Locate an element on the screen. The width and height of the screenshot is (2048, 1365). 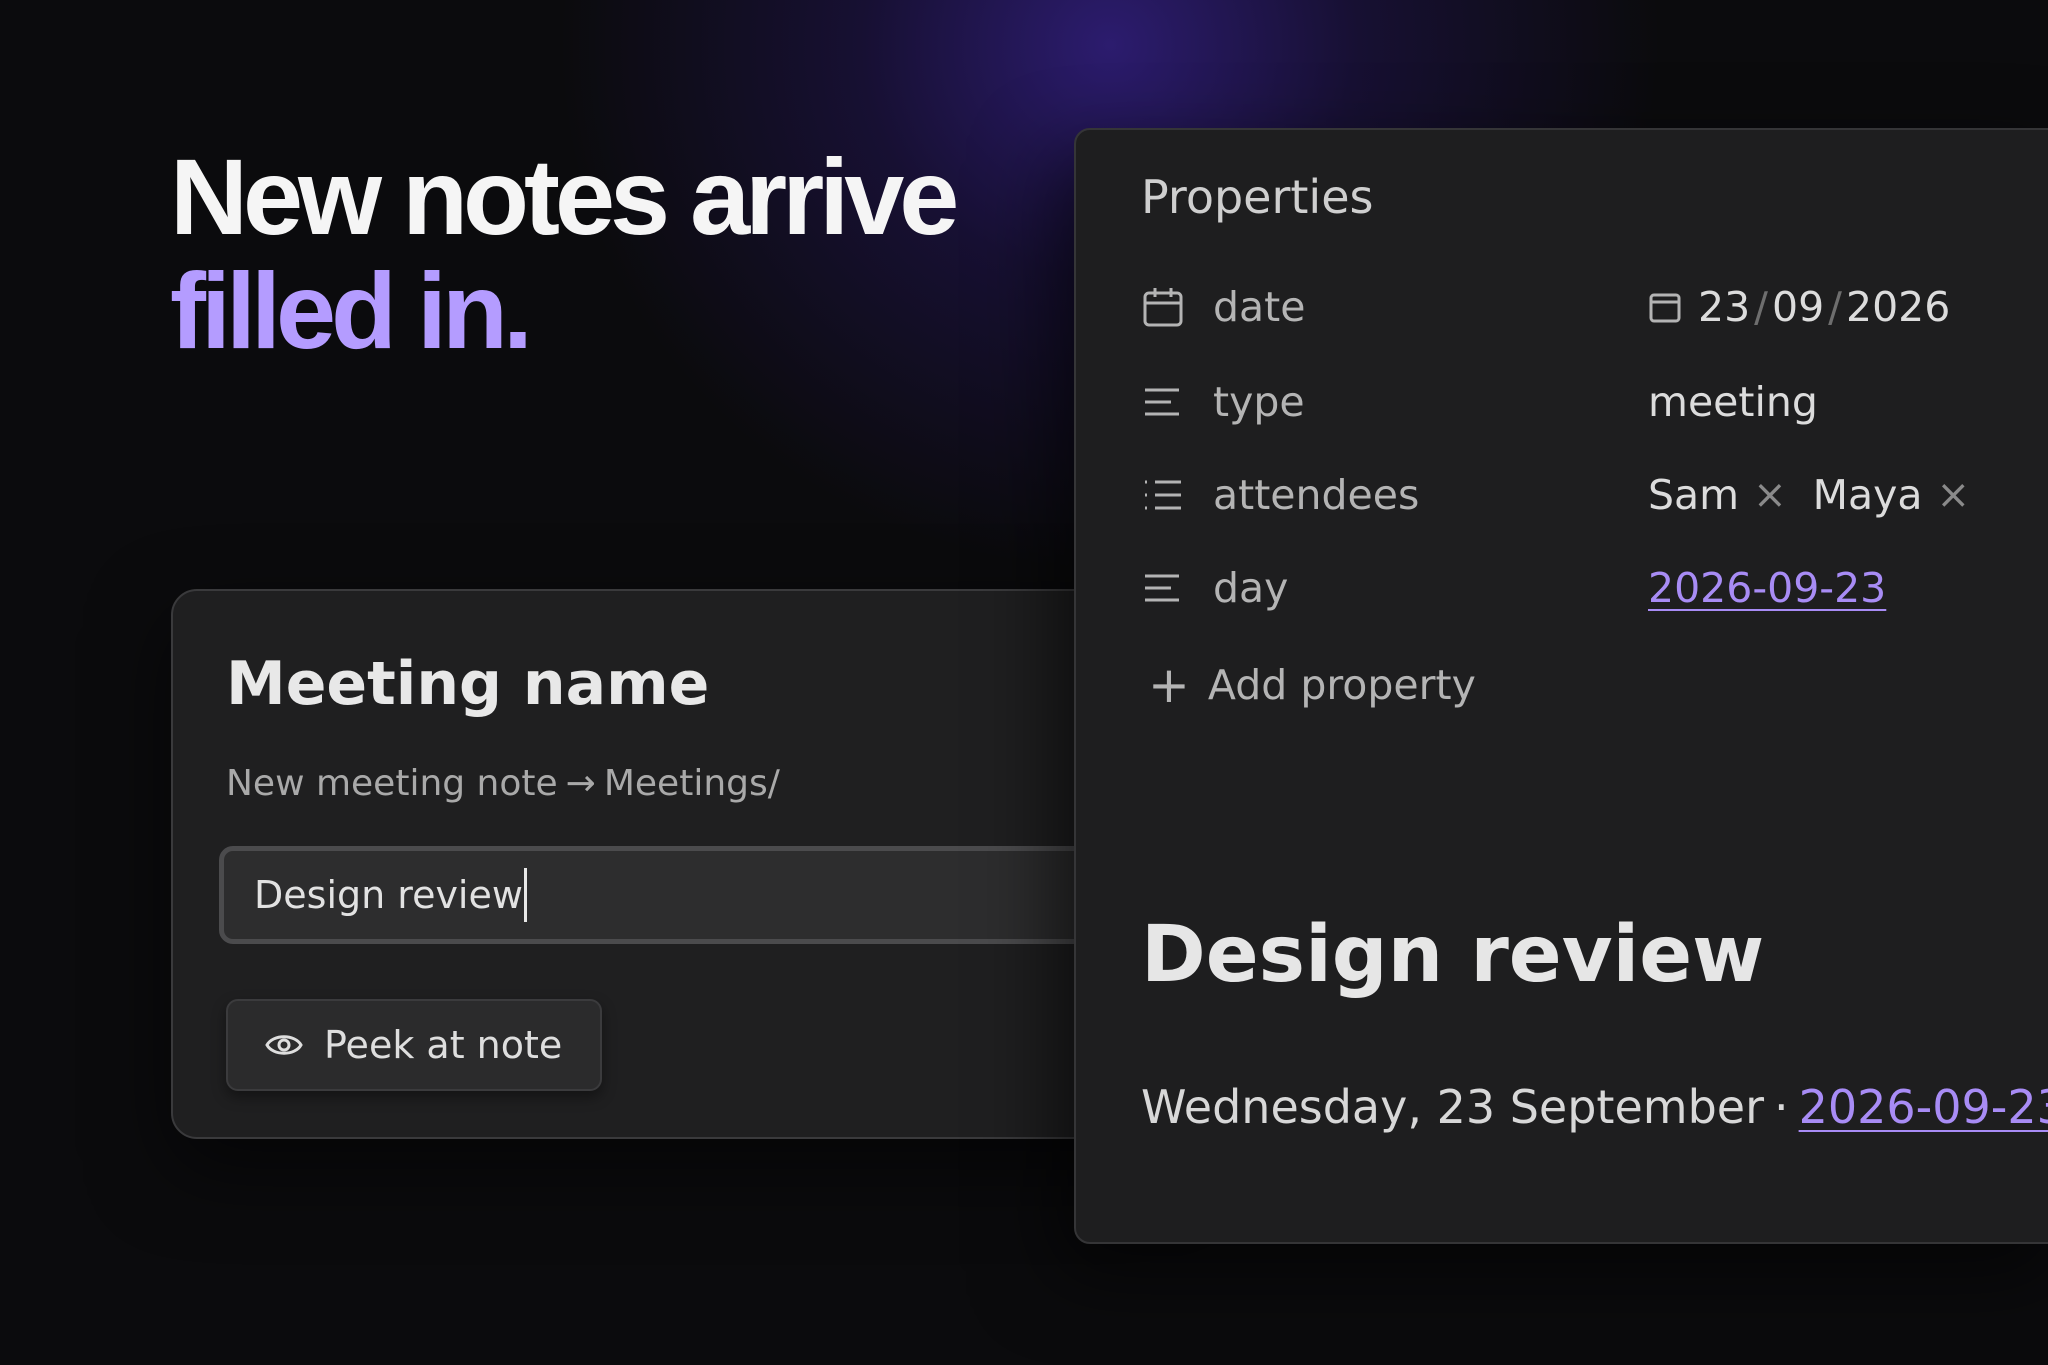
text-caret is located at coordinates (525, 895).